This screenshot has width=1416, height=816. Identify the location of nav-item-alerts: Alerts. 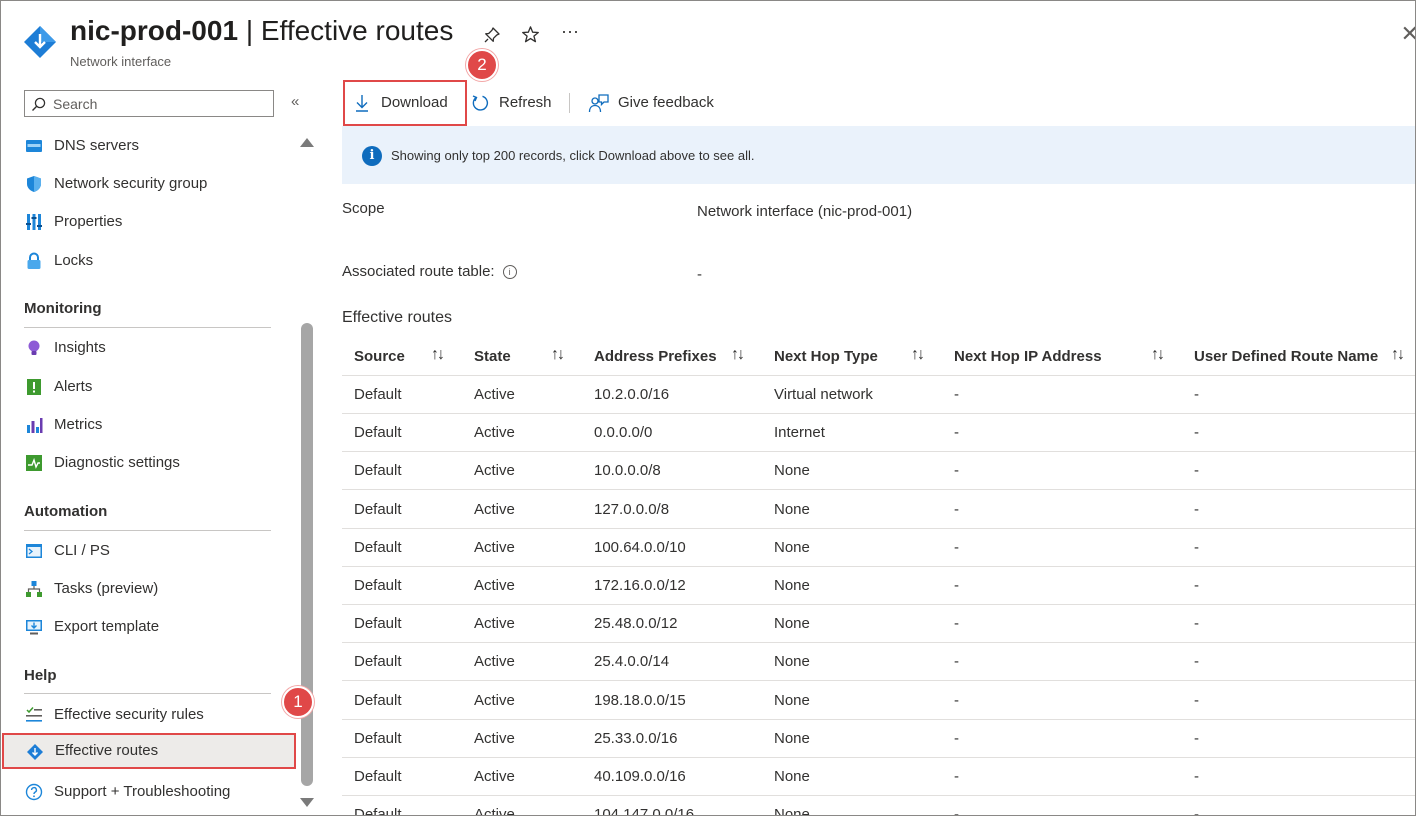
(149, 387).